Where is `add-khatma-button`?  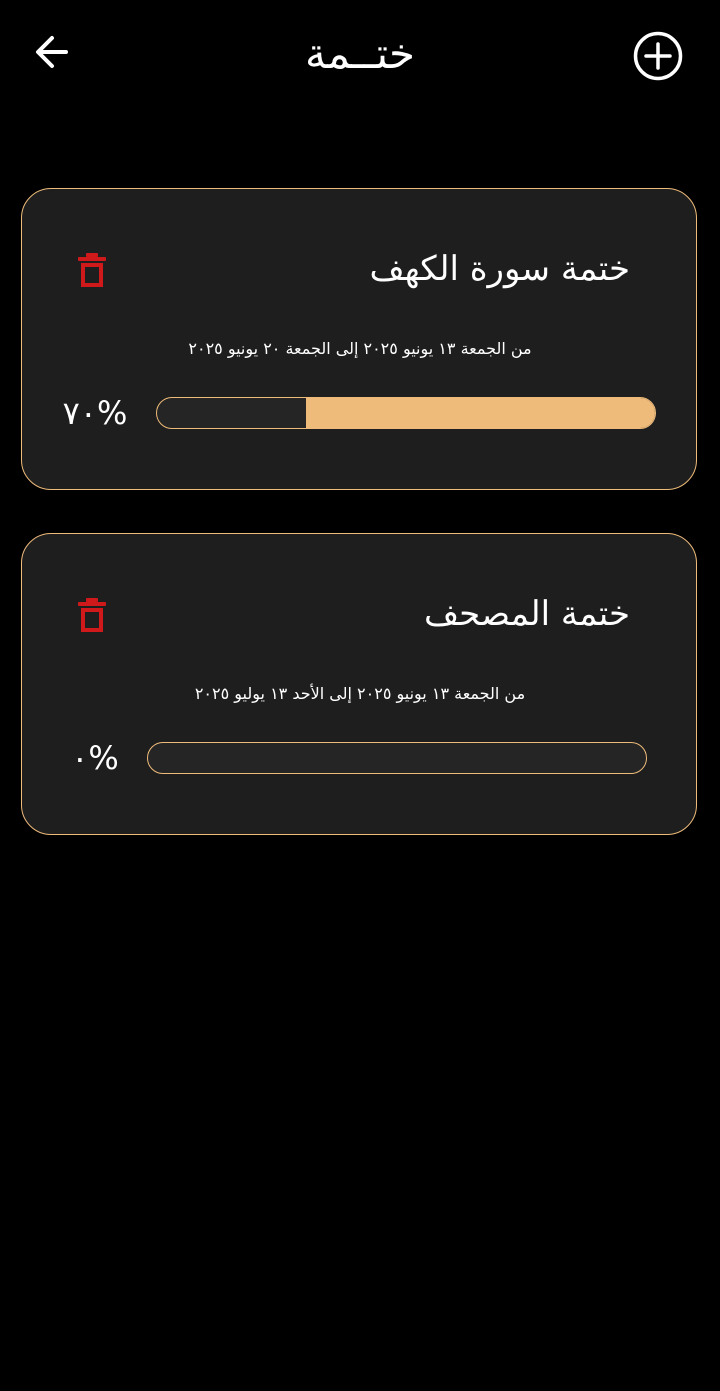 add-khatma-button is located at coordinates (658, 56).